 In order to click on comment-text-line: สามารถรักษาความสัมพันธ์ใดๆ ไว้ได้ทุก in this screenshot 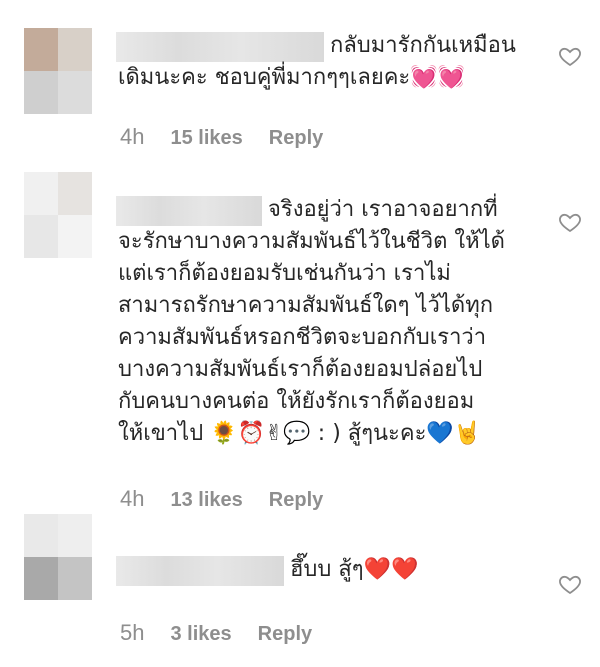, I will do `click(306, 305)`.